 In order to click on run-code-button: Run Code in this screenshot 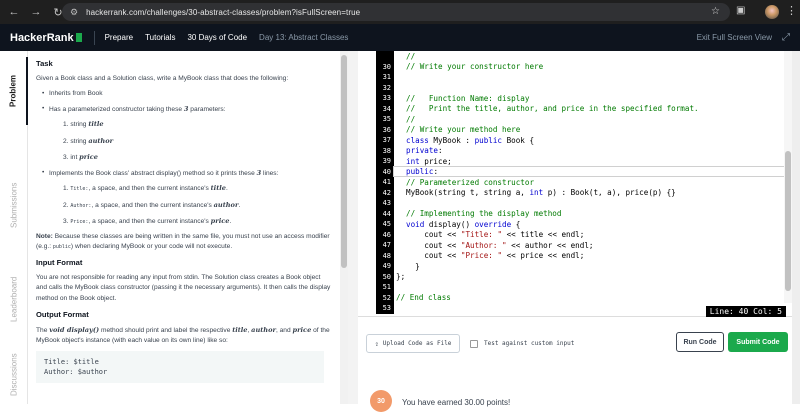, I will do `click(700, 342)`.